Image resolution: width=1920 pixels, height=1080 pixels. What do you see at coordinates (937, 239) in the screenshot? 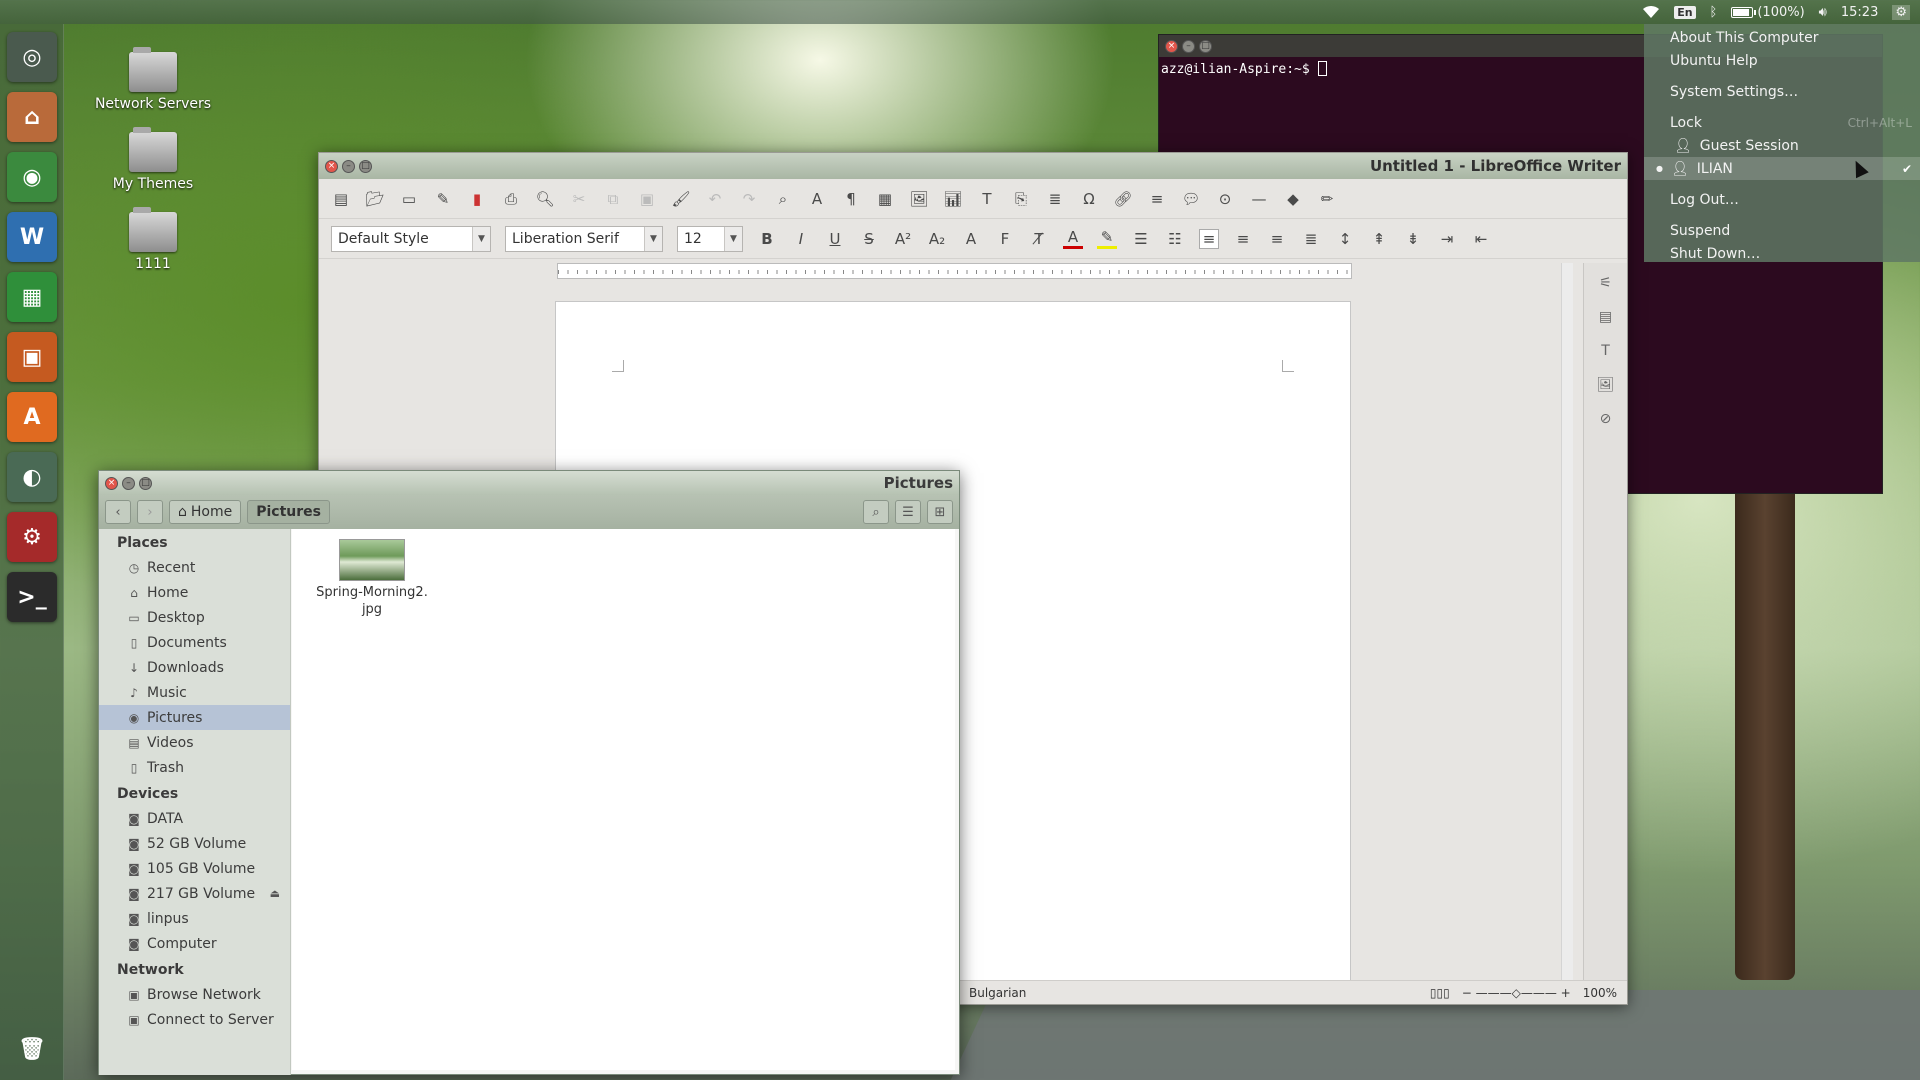
I see `subscript-icon: A₂` at bounding box center [937, 239].